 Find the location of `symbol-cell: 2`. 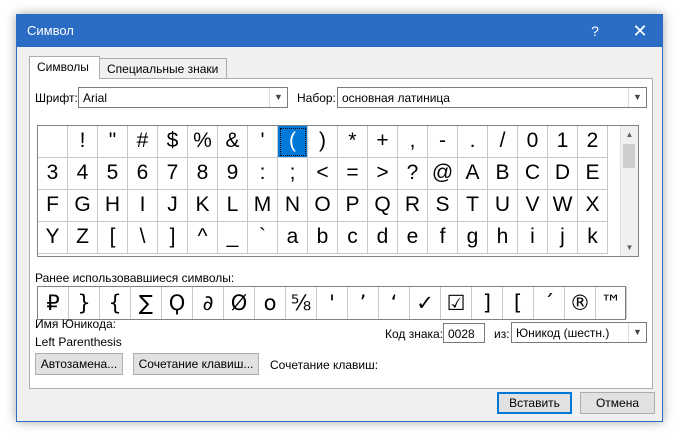

symbol-cell: 2 is located at coordinates (593, 142).